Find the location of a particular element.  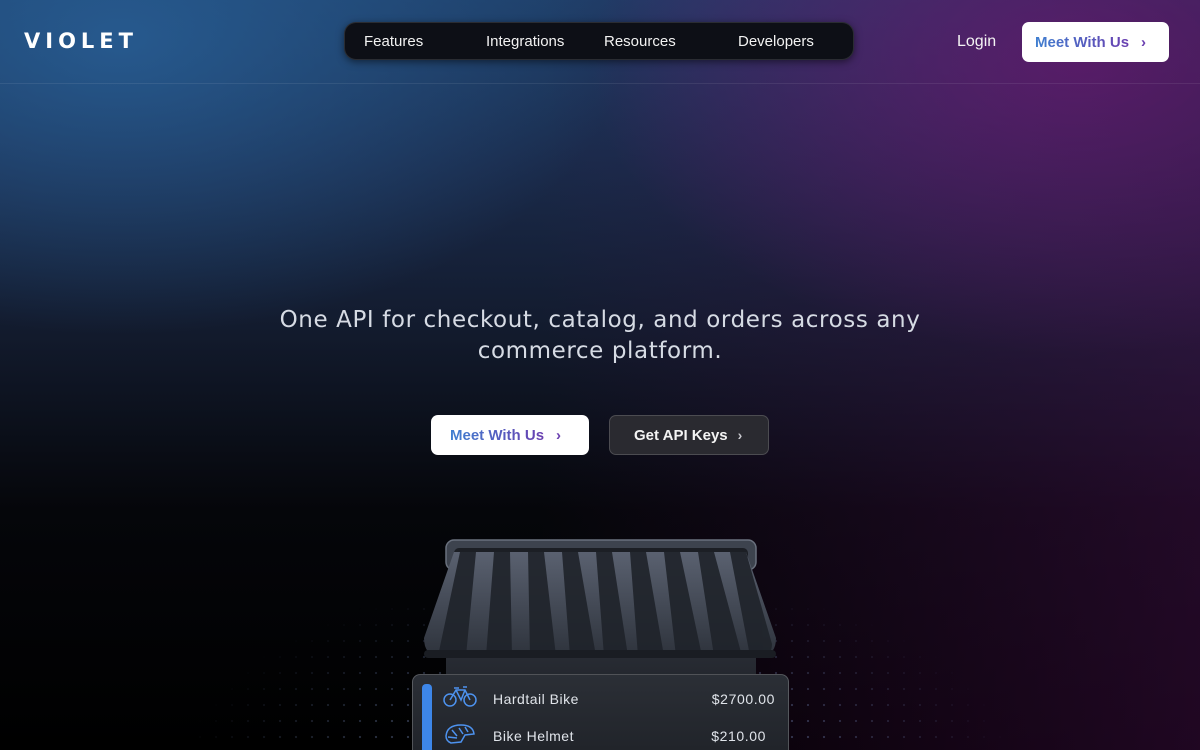

get-api-keys-label: Get API Keys is located at coordinates (681, 435).